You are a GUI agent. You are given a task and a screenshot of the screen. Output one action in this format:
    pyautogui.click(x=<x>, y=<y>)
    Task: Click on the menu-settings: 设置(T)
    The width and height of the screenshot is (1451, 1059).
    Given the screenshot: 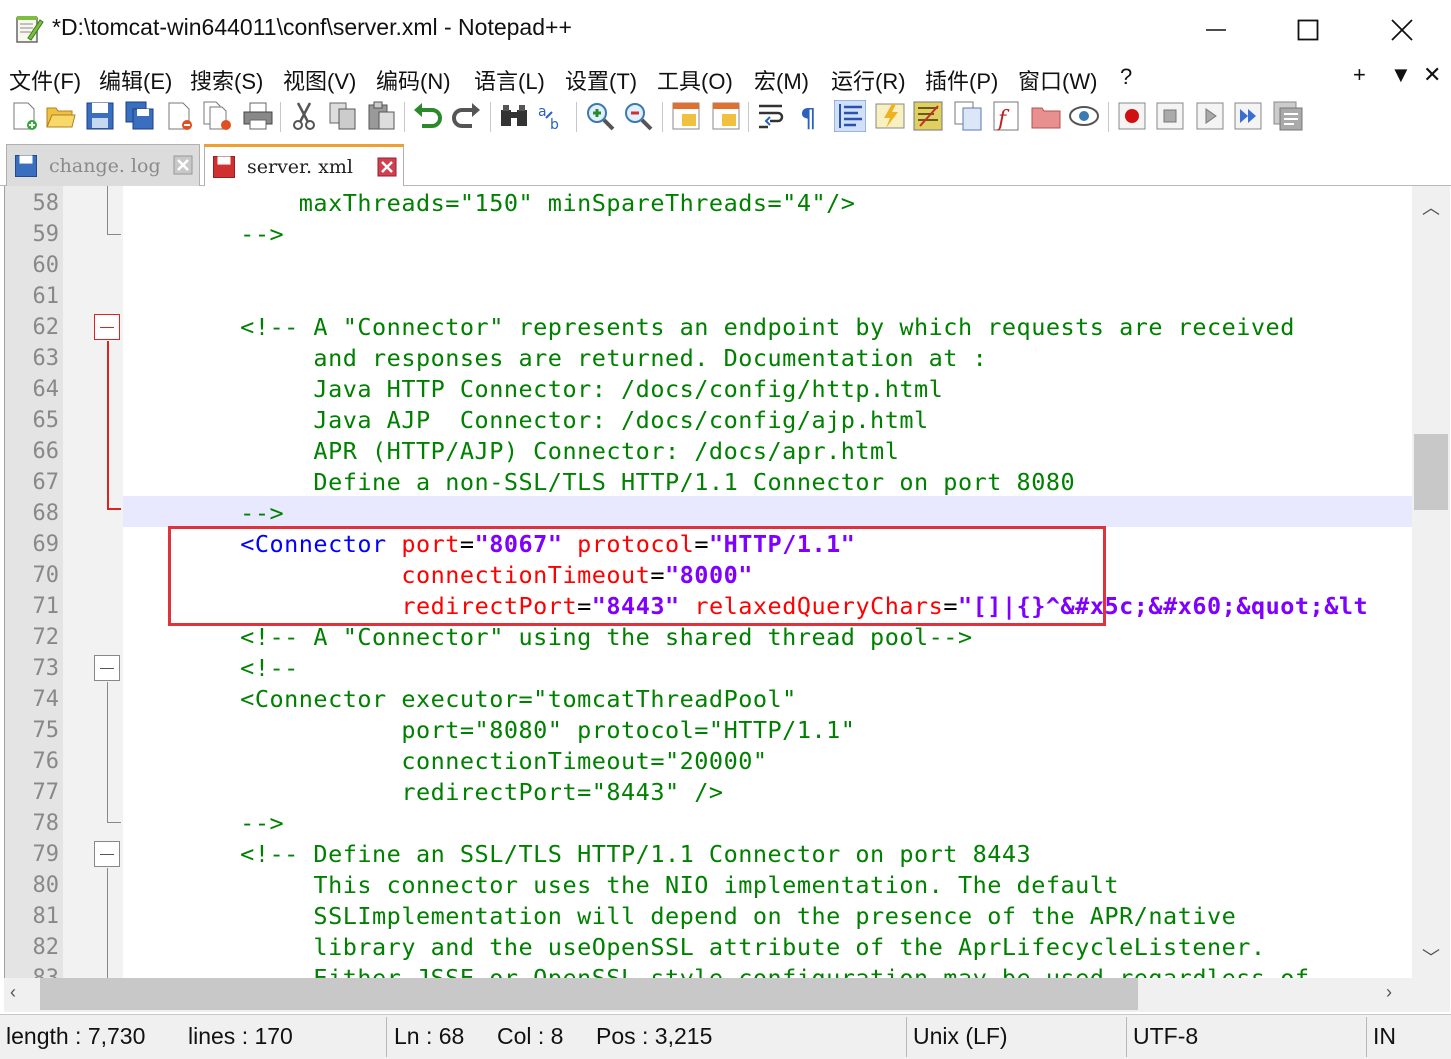 What is the action you would take?
    pyautogui.click(x=601, y=80)
    